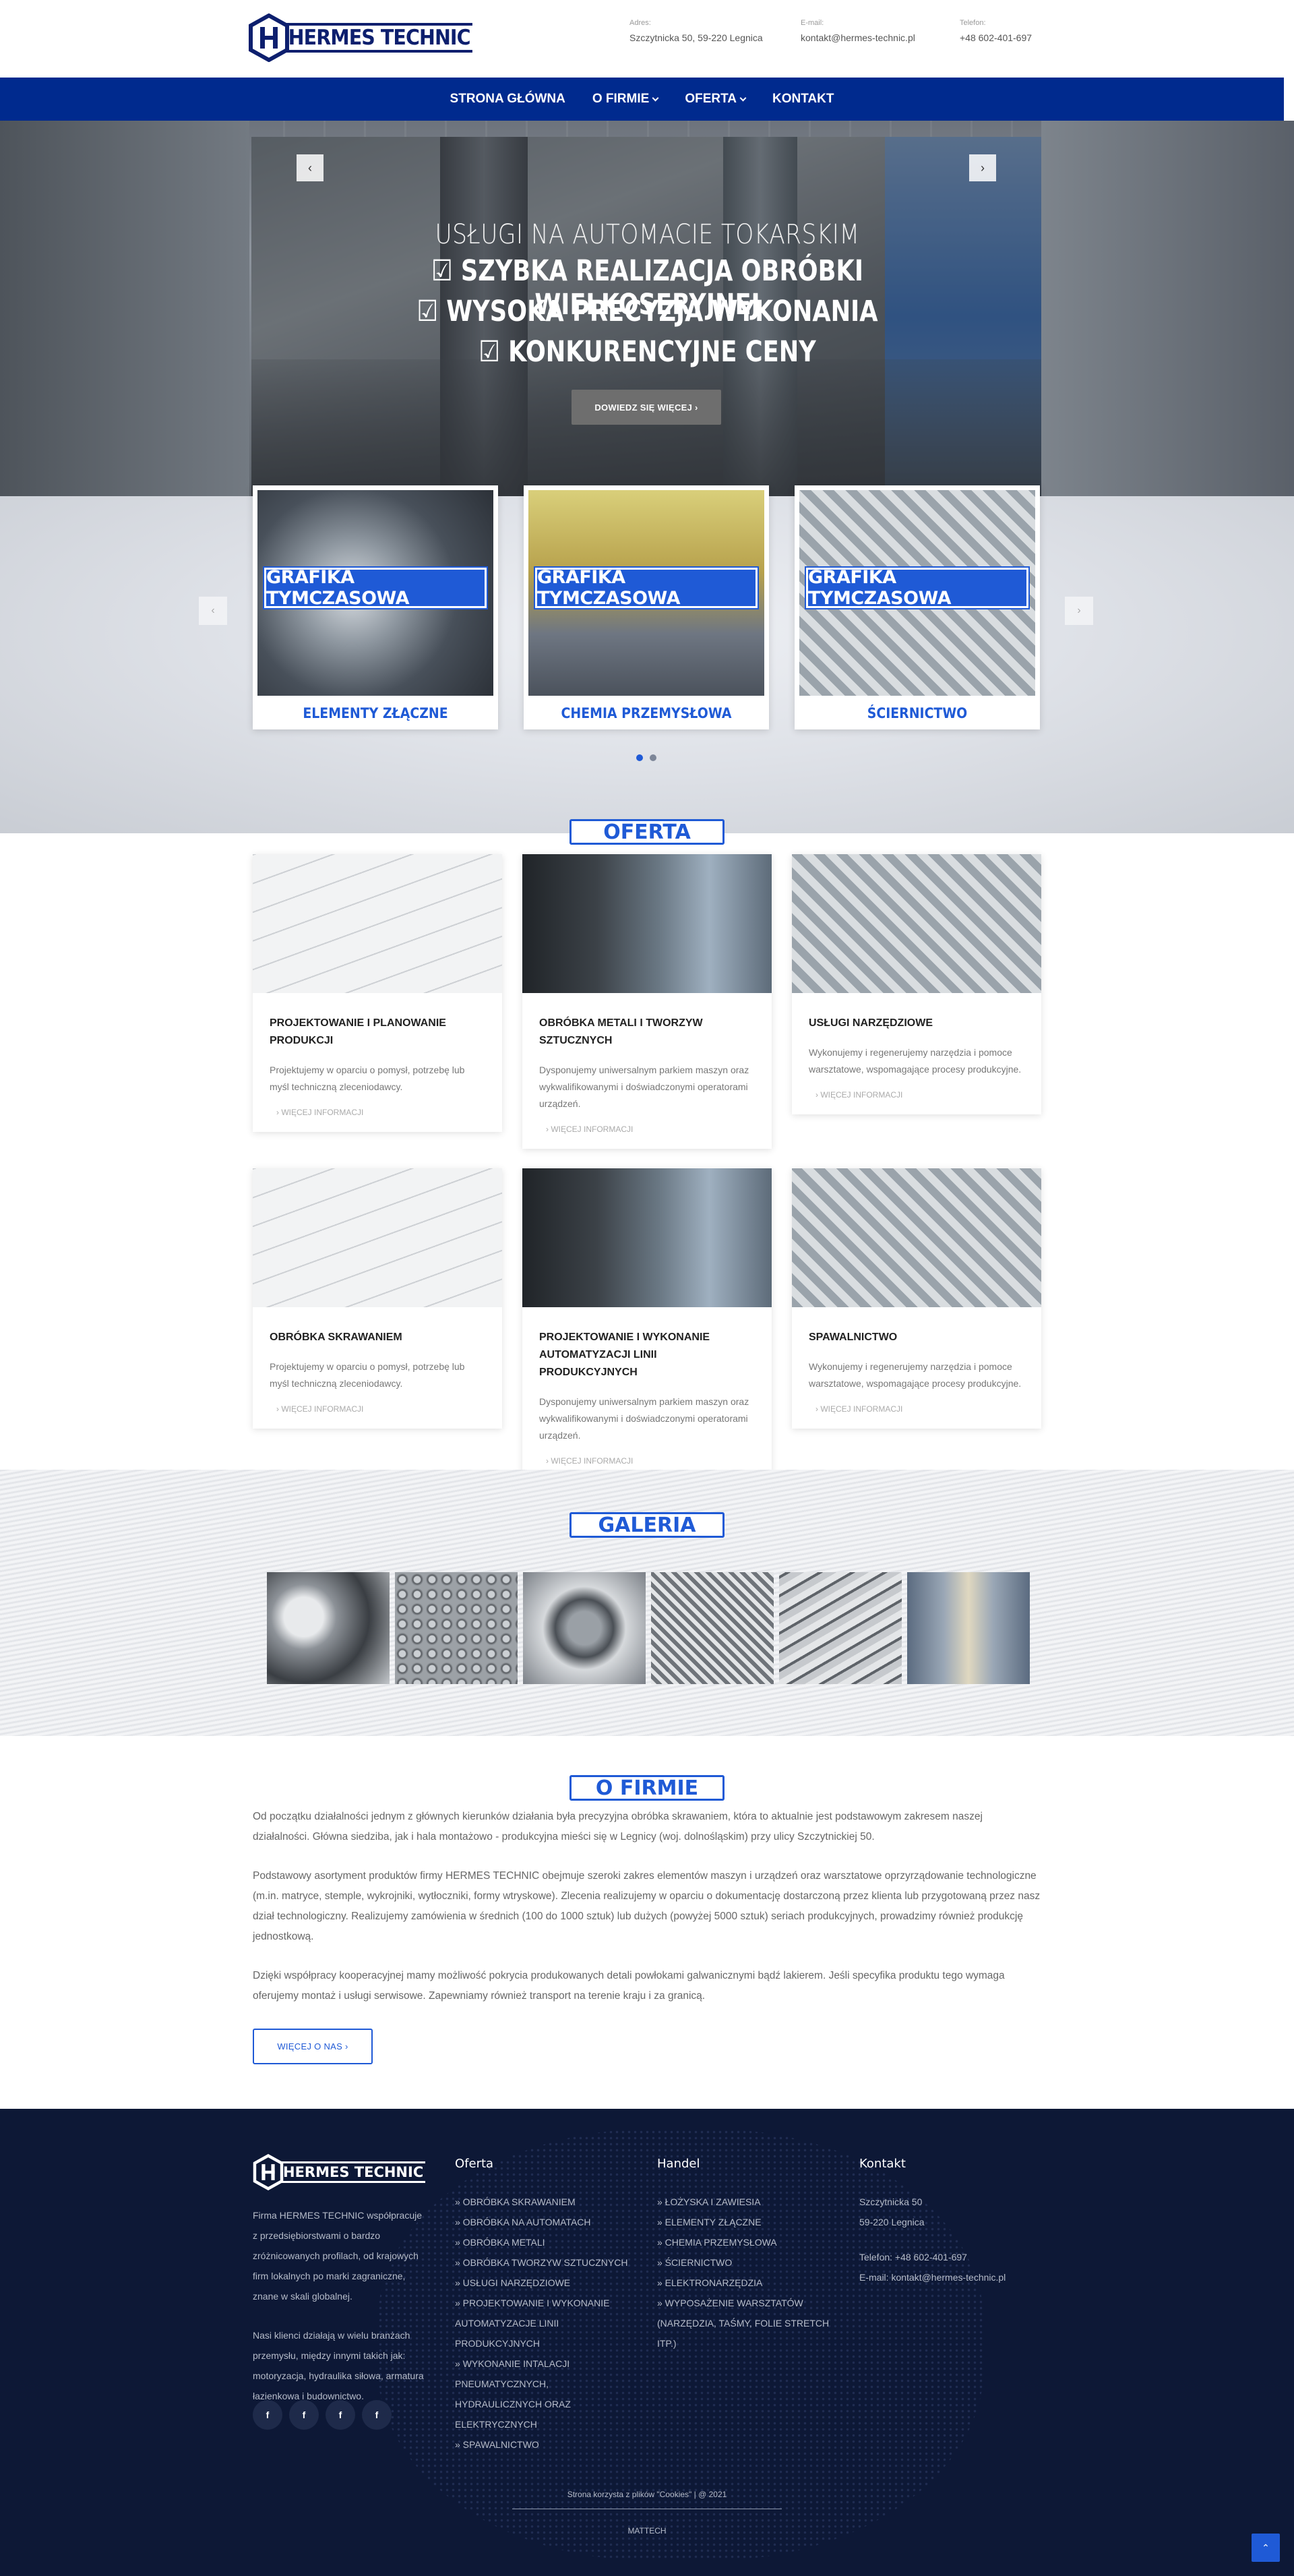 This screenshot has height=2576, width=1294. Describe the element at coordinates (379, 38) in the screenshot. I see `logo-text: HERMES TECHNIC` at that location.